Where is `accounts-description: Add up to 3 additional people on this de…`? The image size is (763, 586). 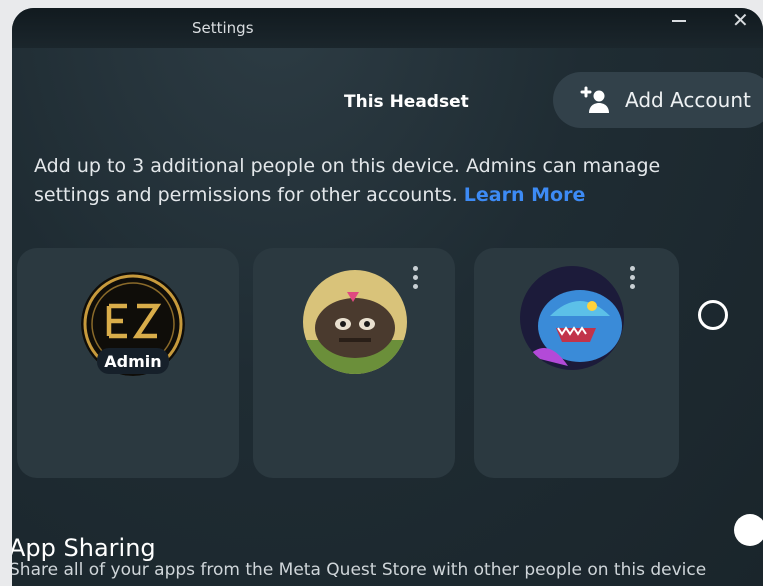
accounts-description: Add up to 3 additional people on this de… is located at coordinates (369, 181).